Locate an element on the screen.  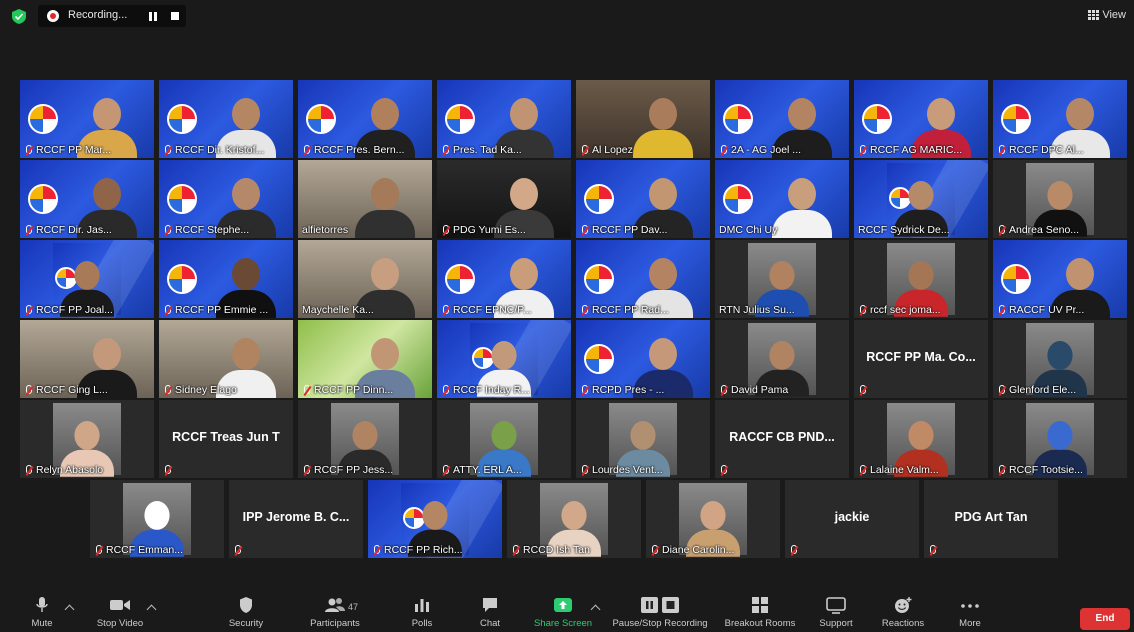
polls-button: Polls is located at coordinates (422, 612).